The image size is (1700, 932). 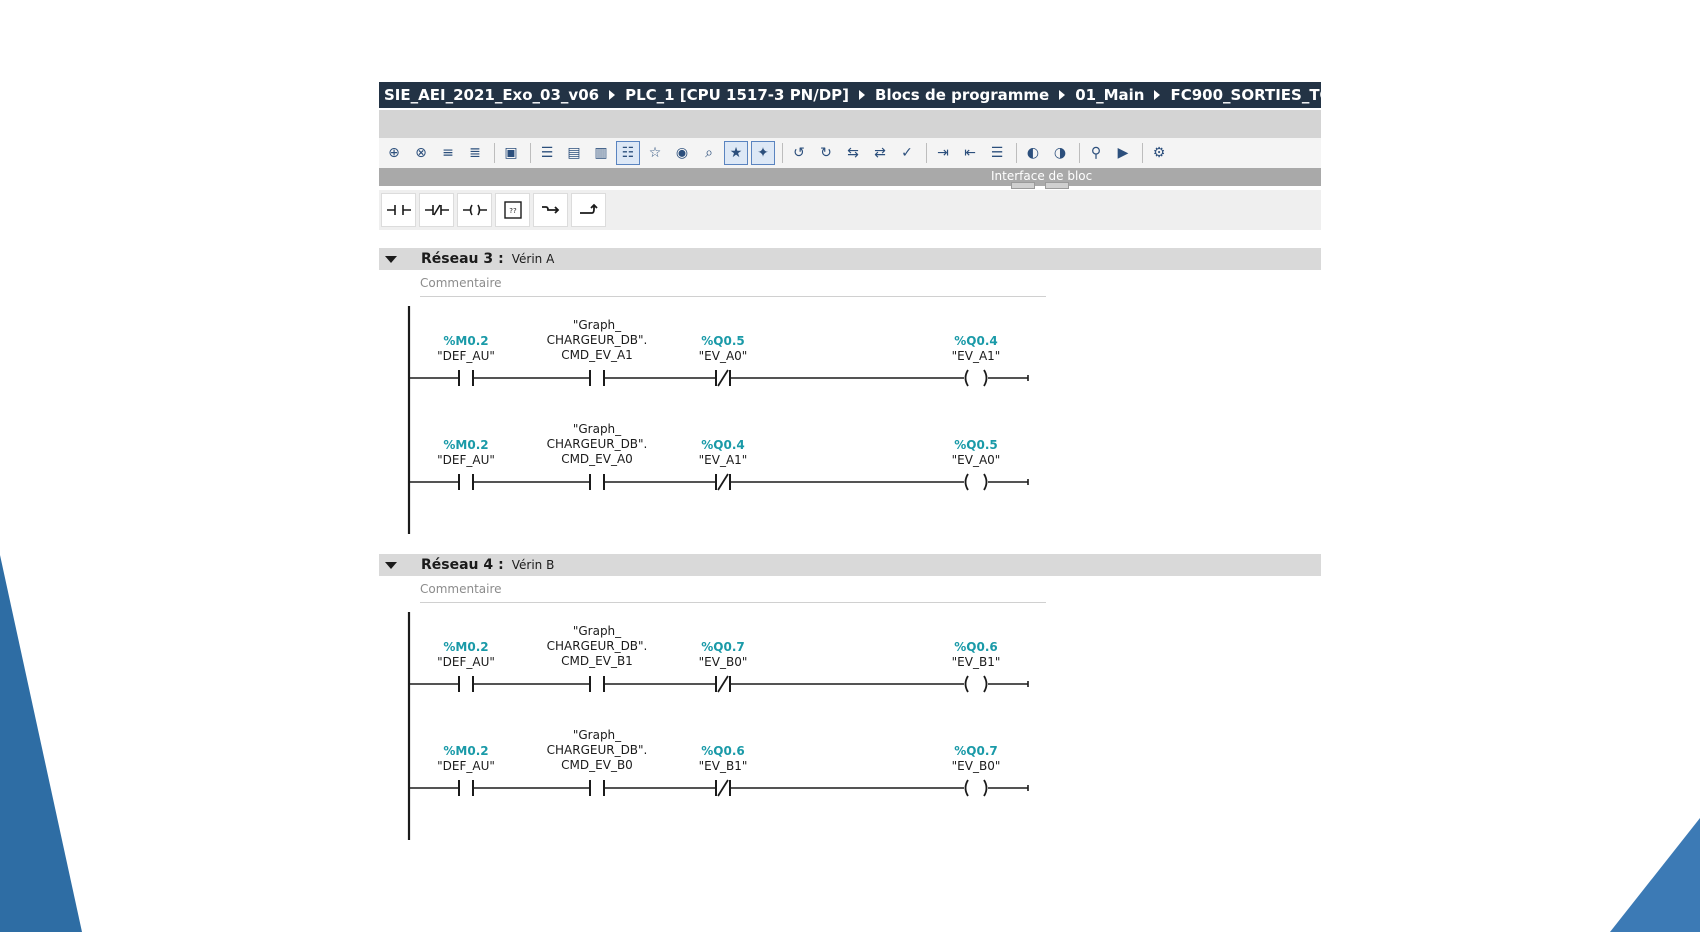 I want to click on simulate-icon: ▶, so click(x=1123, y=153).